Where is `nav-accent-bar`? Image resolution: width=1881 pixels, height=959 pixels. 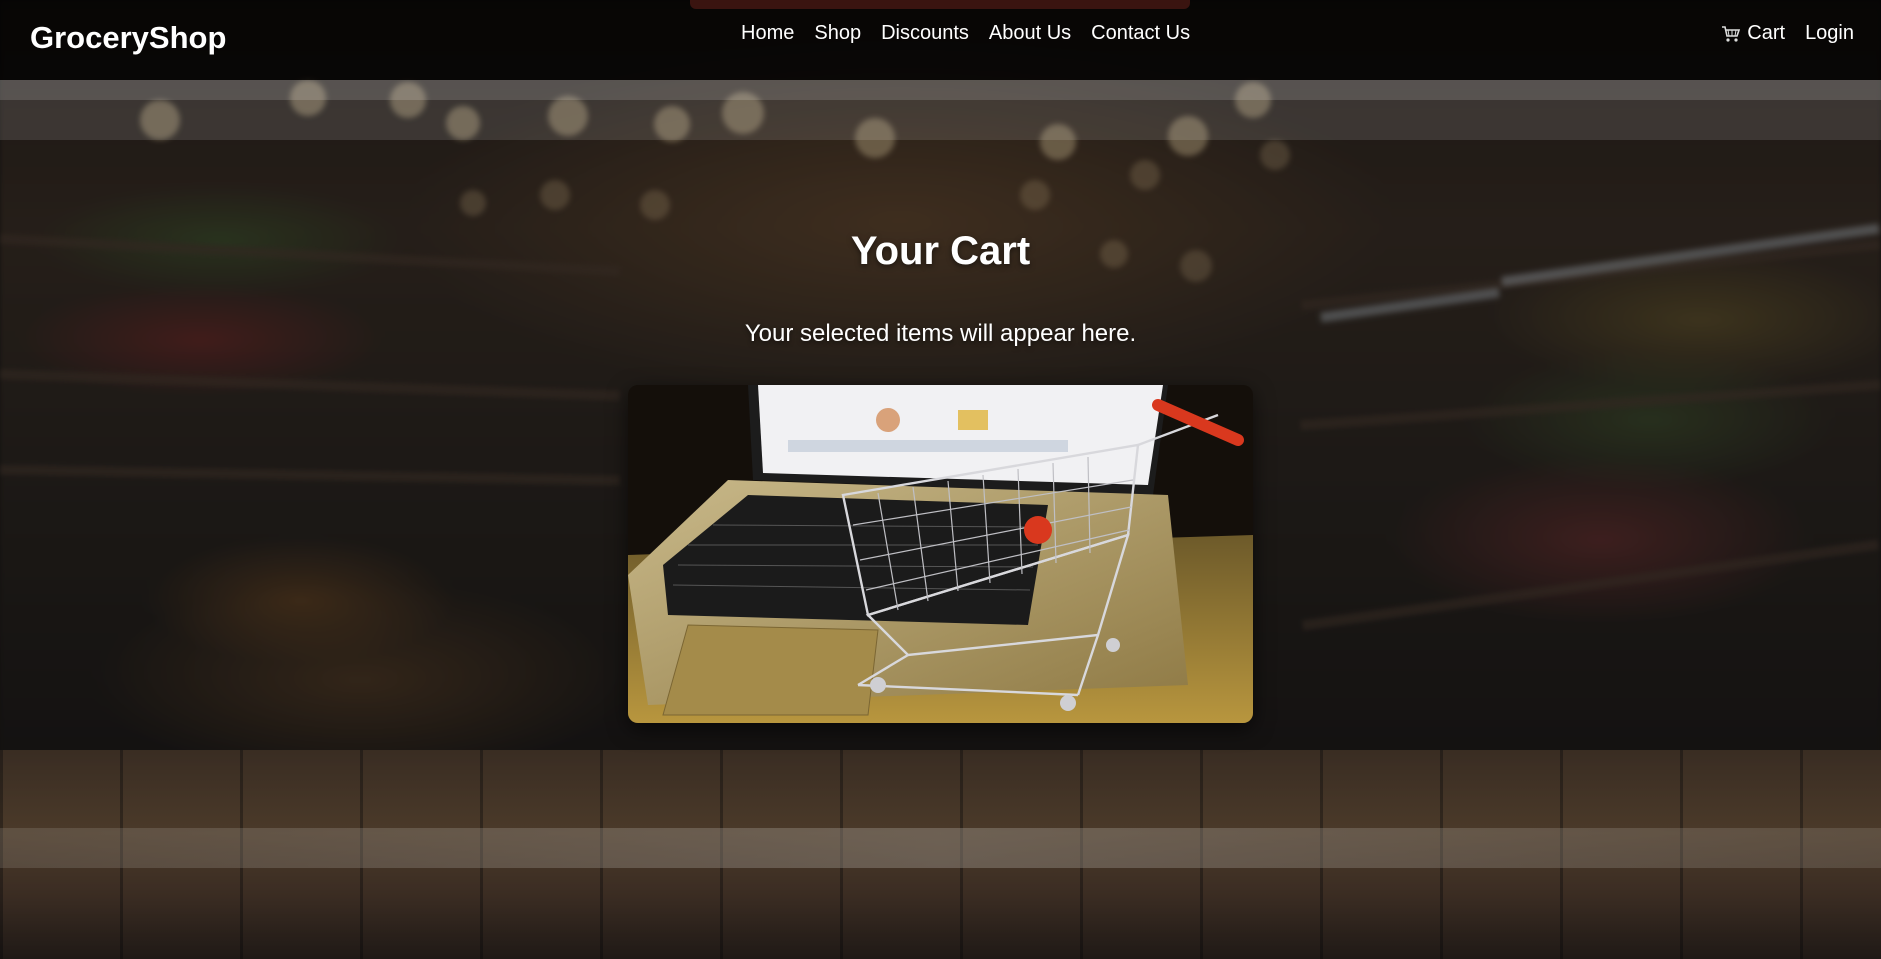
nav-accent-bar is located at coordinates (940, 4).